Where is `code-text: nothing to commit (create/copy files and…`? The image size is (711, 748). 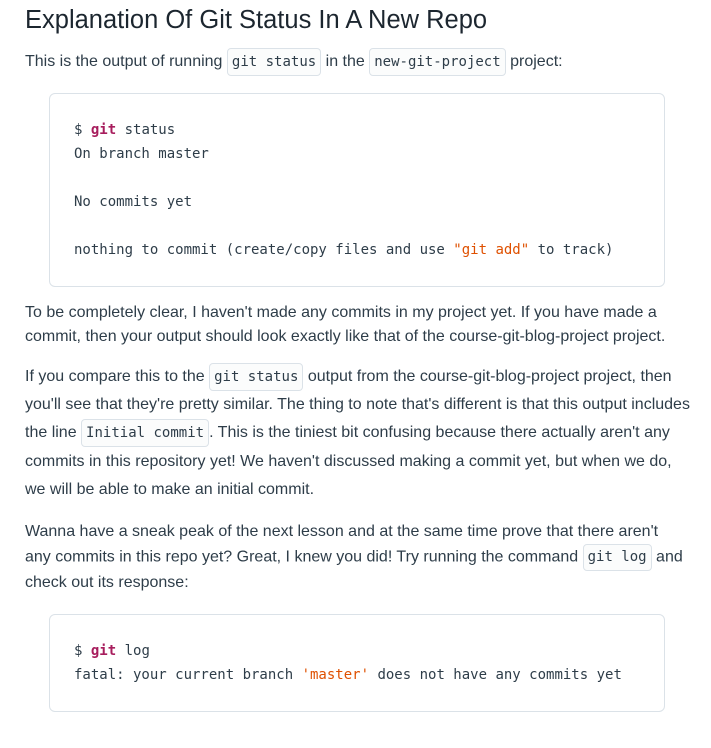
code-text: nothing to commit (create/copy files and… is located at coordinates (264, 250).